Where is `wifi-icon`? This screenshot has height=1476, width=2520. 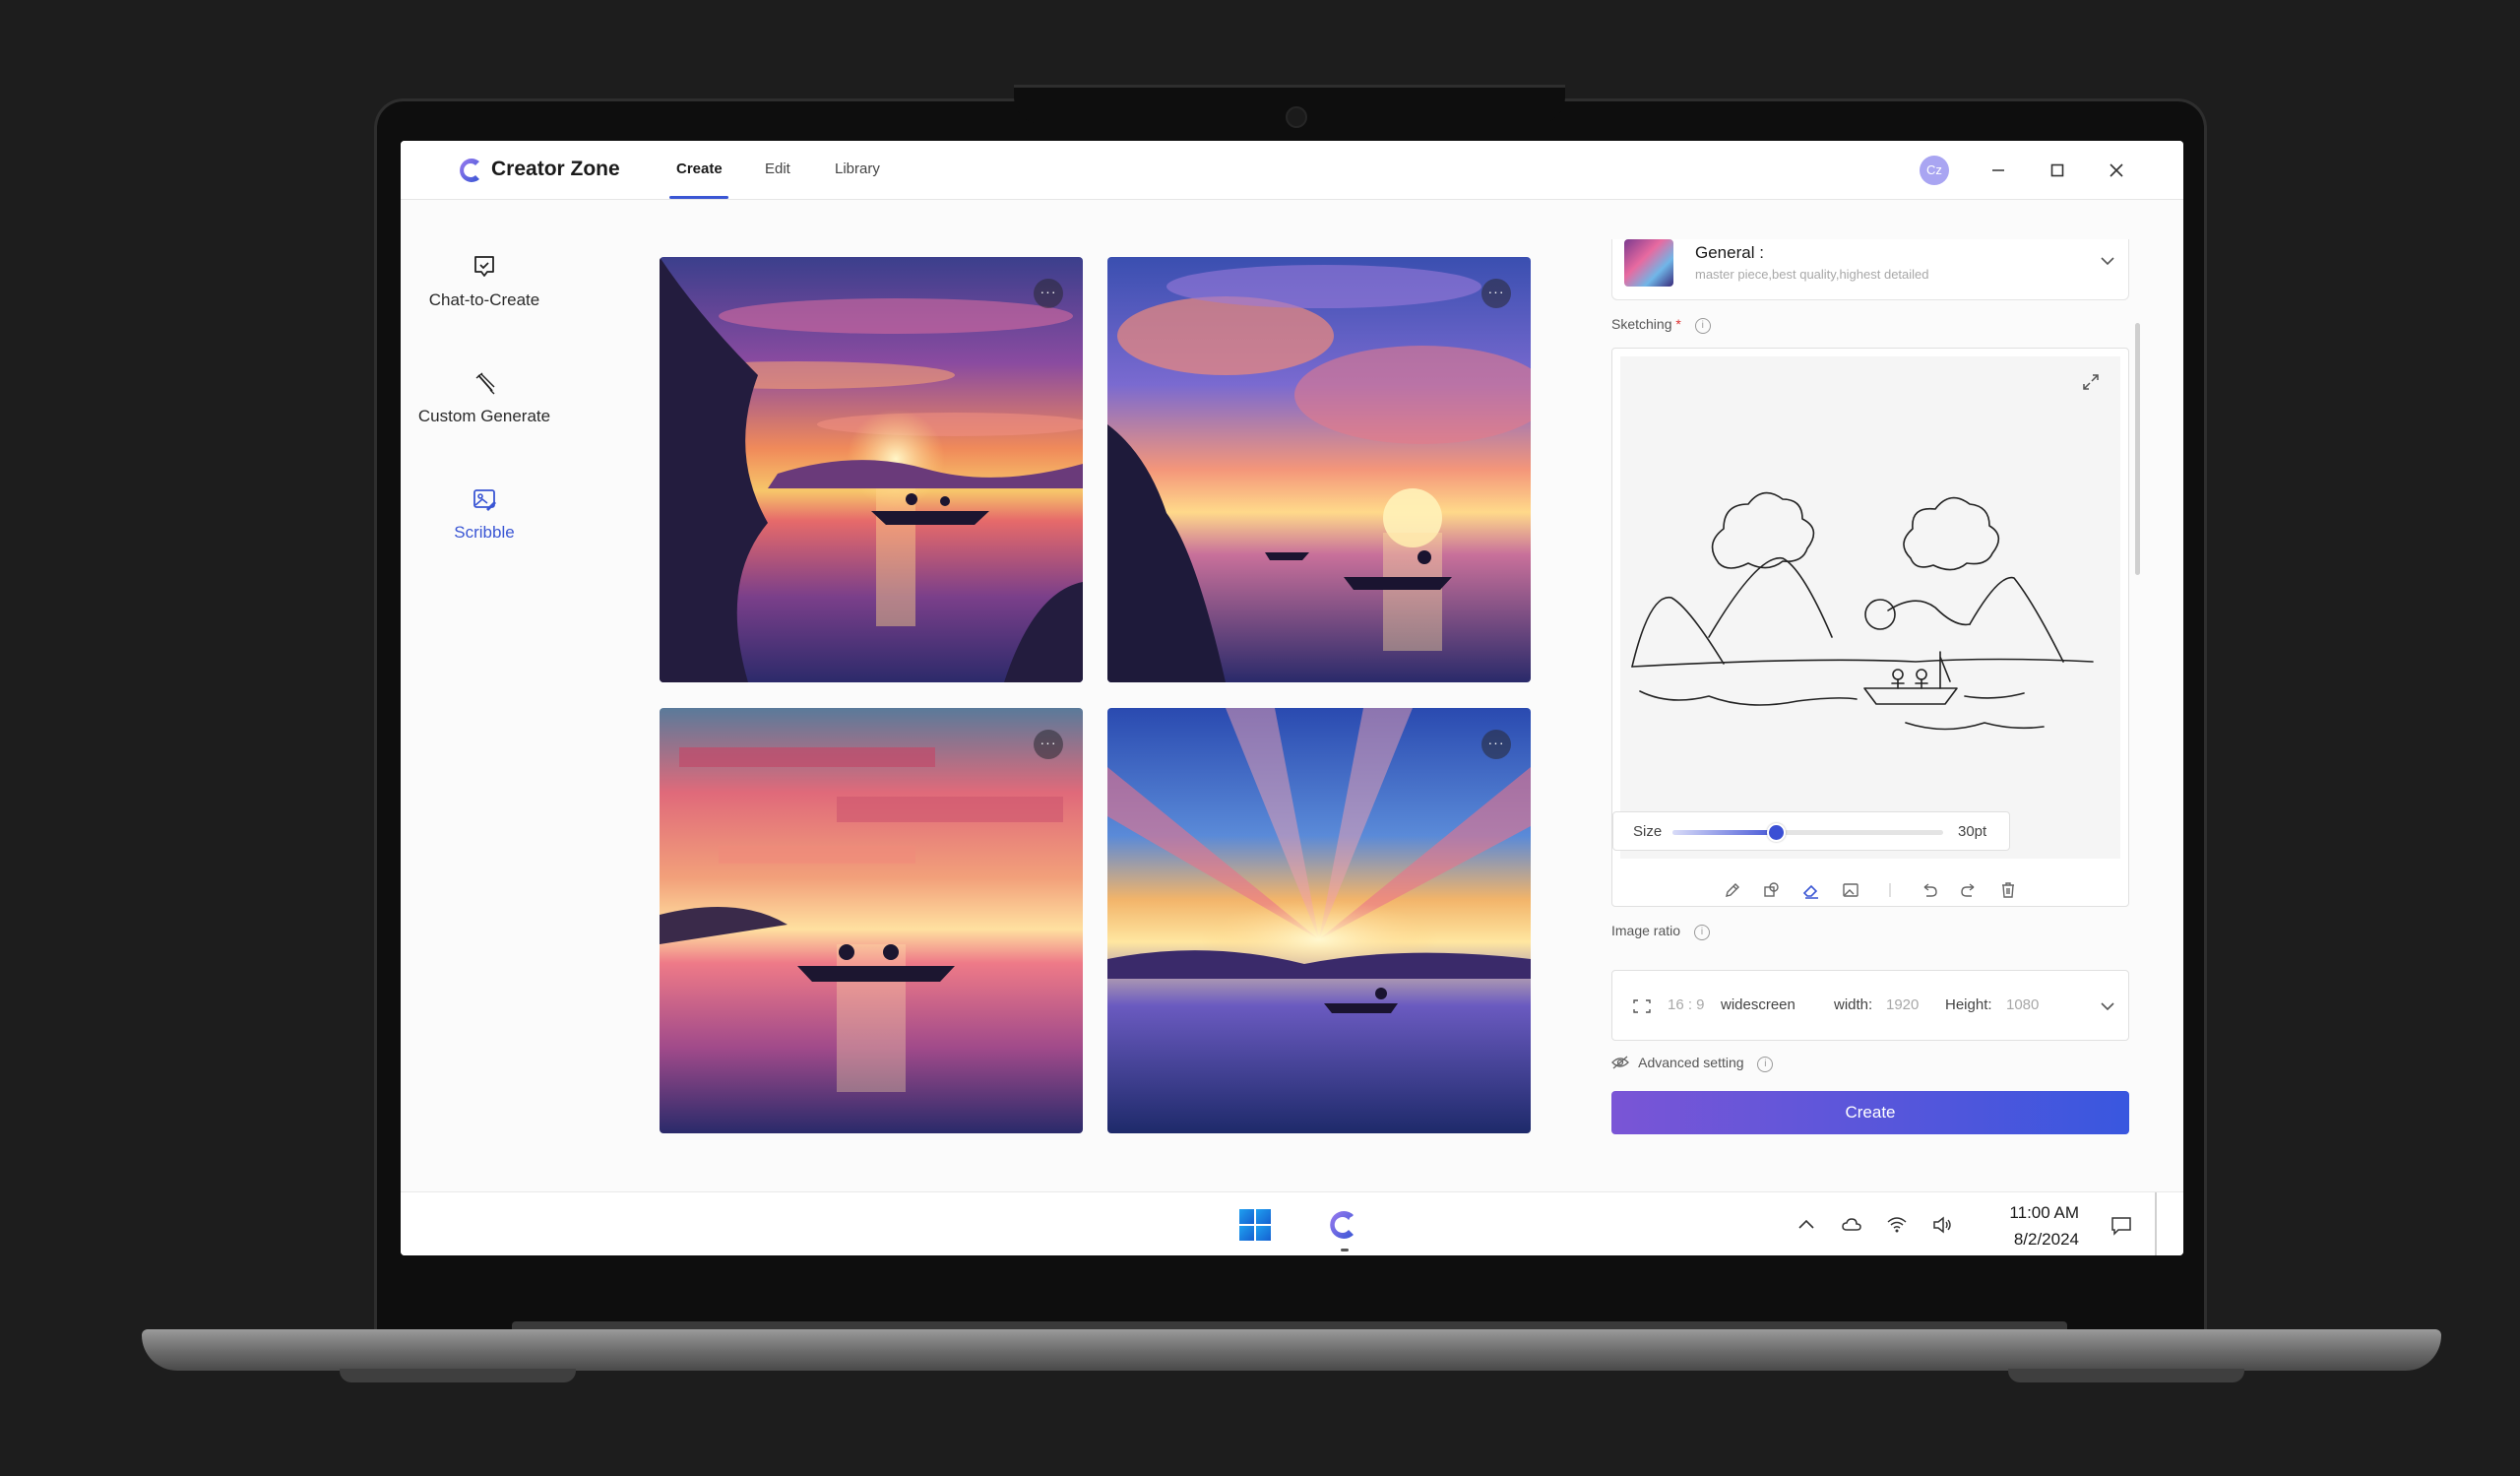
wifi-icon is located at coordinates (1897, 1225).